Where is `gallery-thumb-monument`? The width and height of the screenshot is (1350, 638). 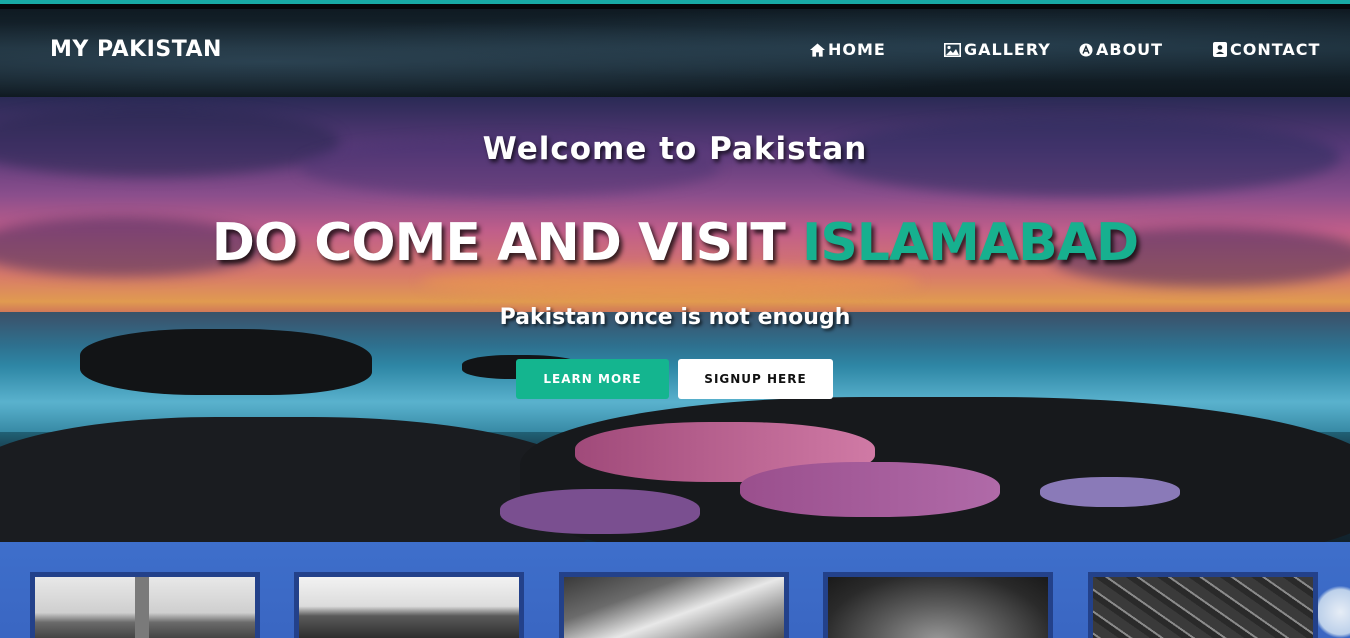 gallery-thumb-monument is located at coordinates (938, 605).